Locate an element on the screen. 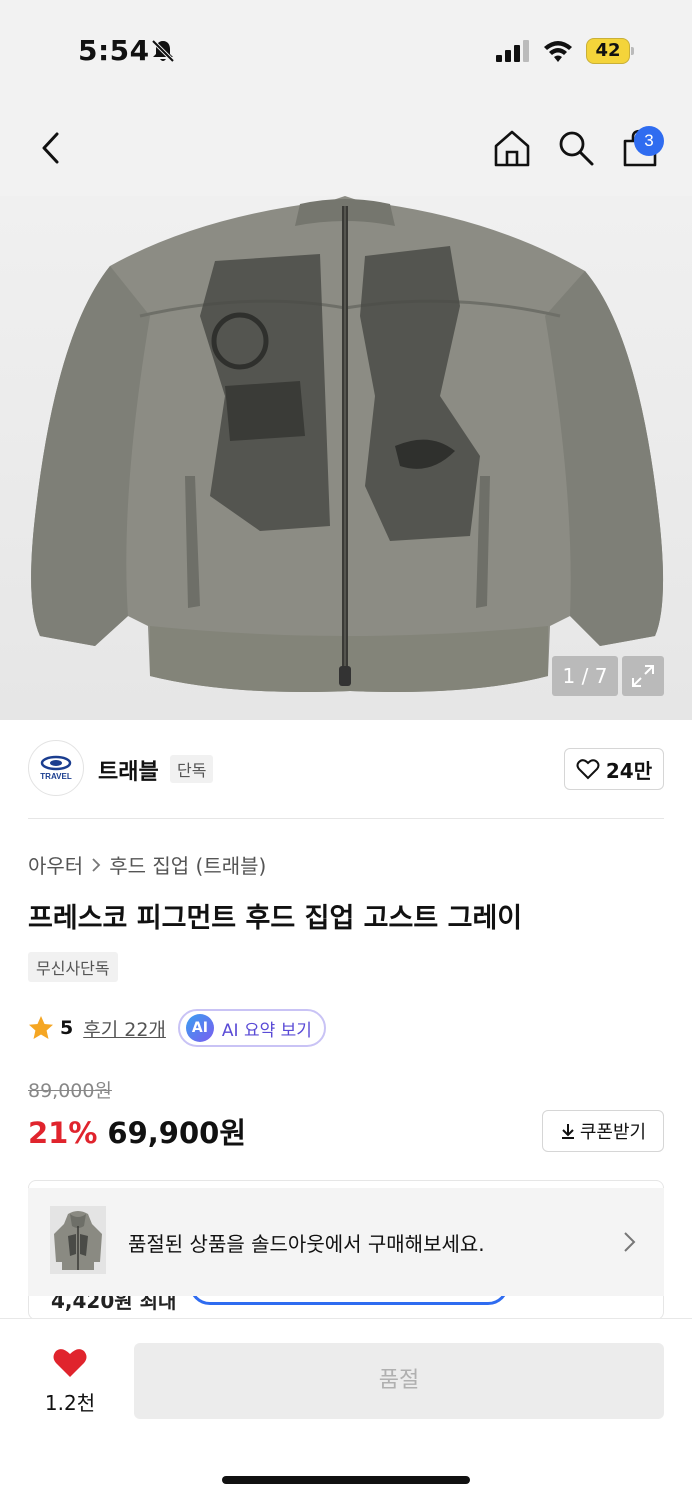  discount-rate: 21% is located at coordinates (63, 1133).